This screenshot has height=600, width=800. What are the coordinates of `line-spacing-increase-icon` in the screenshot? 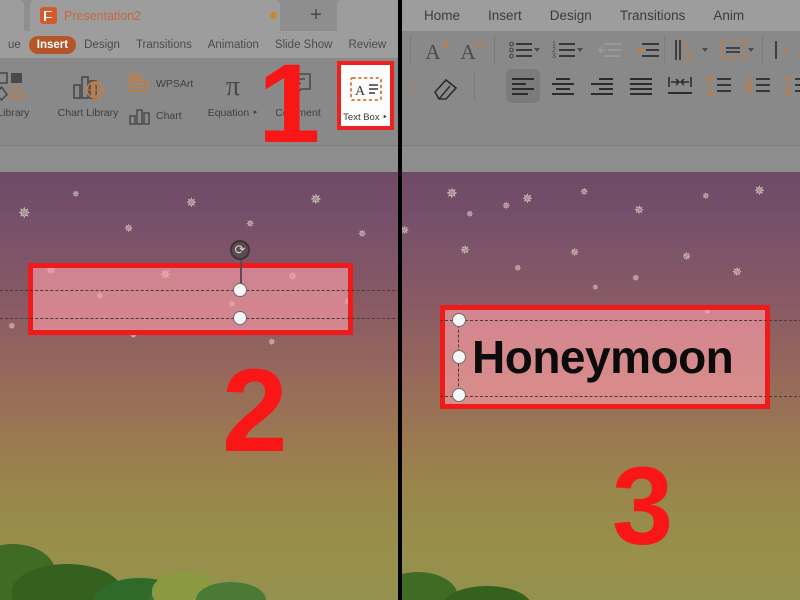 It's located at (758, 86).